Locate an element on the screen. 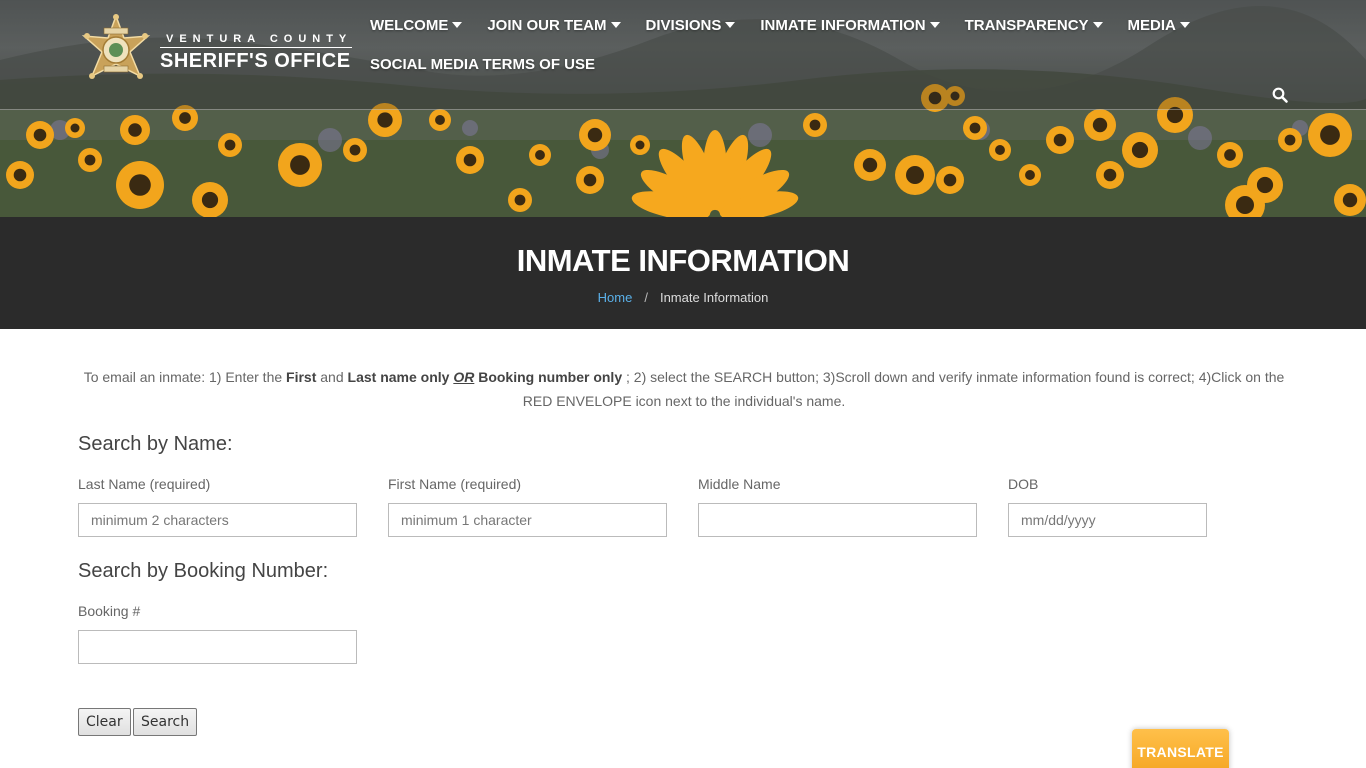 This screenshot has height=768, width=1366. clear-button: Clear is located at coordinates (104, 722).